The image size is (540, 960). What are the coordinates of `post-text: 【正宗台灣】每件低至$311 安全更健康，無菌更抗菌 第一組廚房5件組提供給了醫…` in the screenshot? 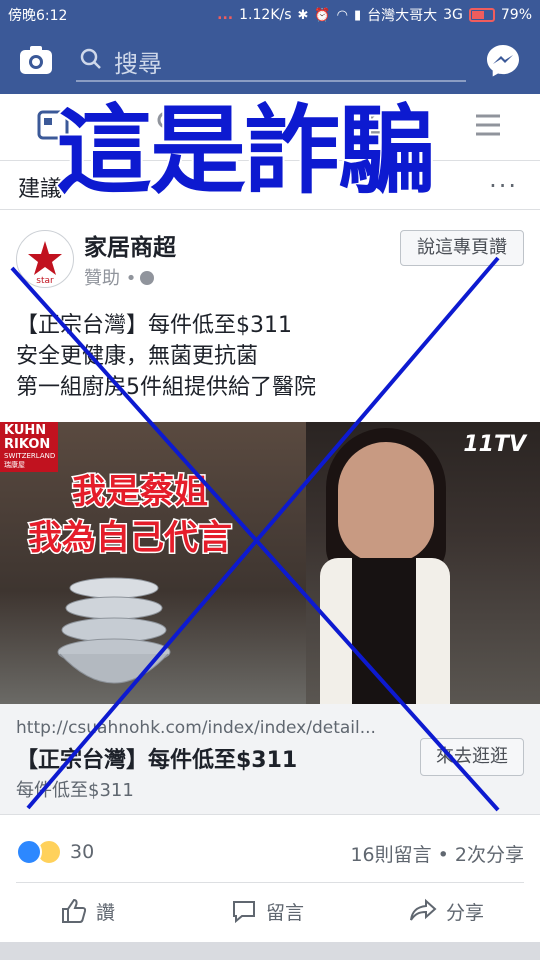 It's located at (271, 356).